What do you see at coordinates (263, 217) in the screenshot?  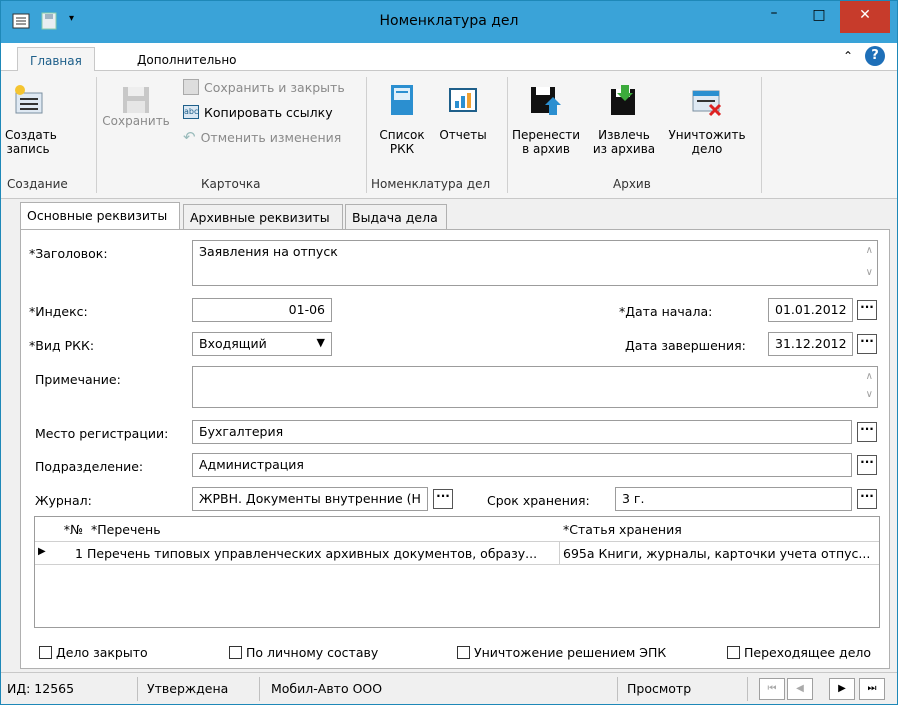 I see `tab-archive-details: Архивные реквизиты` at bounding box center [263, 217].